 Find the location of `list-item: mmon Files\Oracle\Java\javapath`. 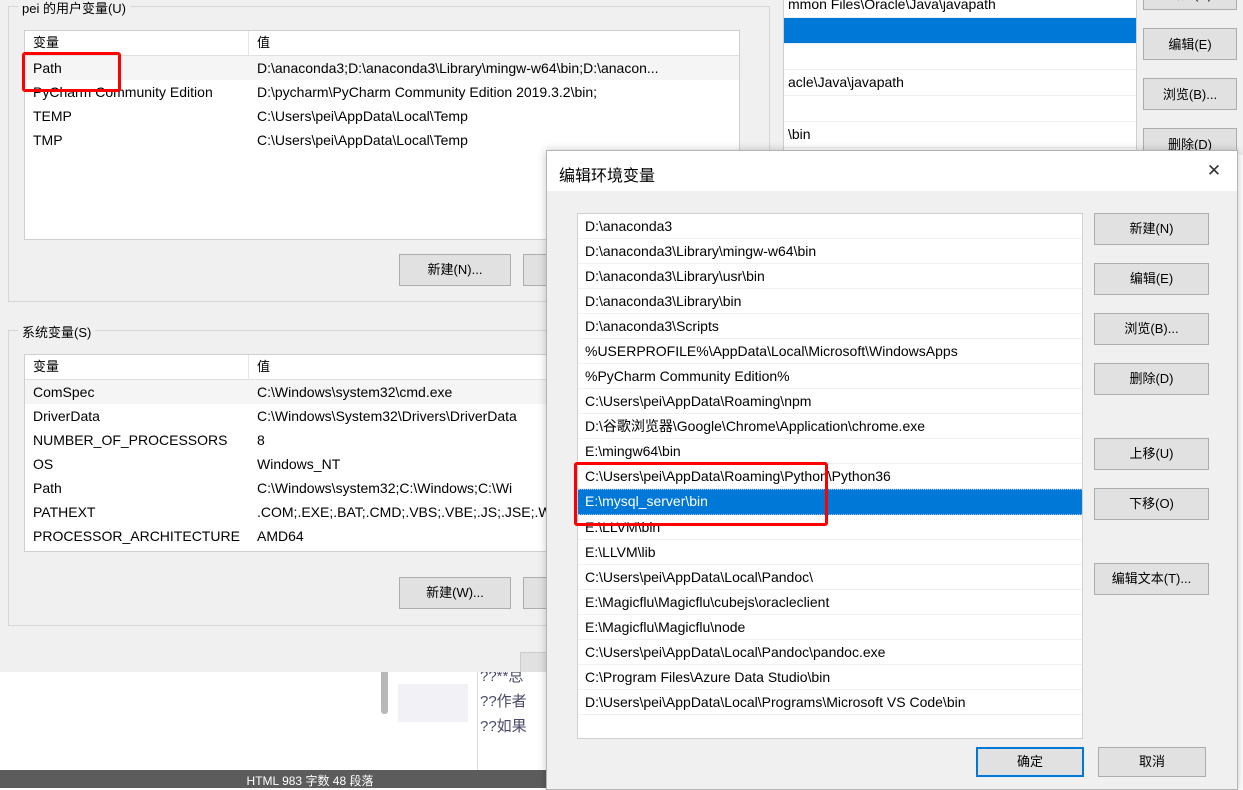

list-item: mmon Files\Oracle\Java\javapath is located at coordinates (960, 9).